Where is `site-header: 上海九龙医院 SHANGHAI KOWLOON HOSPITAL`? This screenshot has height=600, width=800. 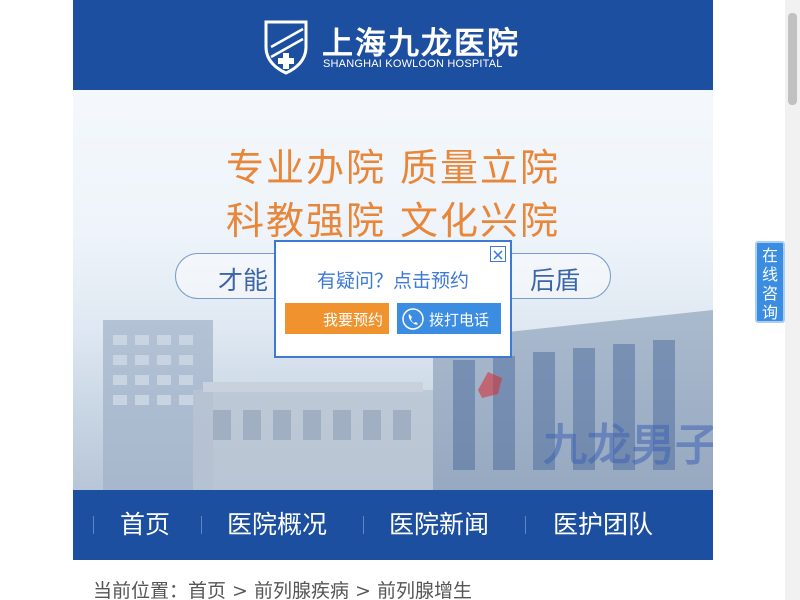 site-header: 上海九龙医院 SHANGHAI KOWLOON HOSPITAL is located at coordinates (393, 45).